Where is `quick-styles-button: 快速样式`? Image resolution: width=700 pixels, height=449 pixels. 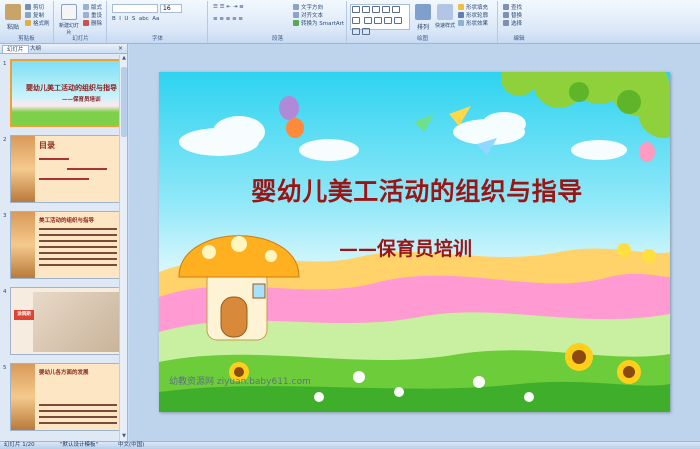
quick-styles-button: 快速样式 is located at coordinates (445, 19).